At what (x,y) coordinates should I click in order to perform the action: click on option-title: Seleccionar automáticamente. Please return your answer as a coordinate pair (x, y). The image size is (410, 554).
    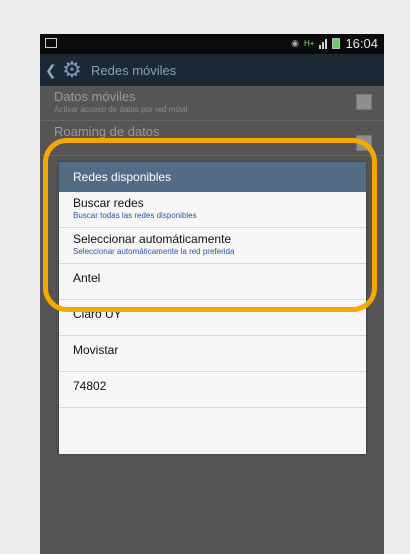
    Looking at the image, I should click on (152, 239).